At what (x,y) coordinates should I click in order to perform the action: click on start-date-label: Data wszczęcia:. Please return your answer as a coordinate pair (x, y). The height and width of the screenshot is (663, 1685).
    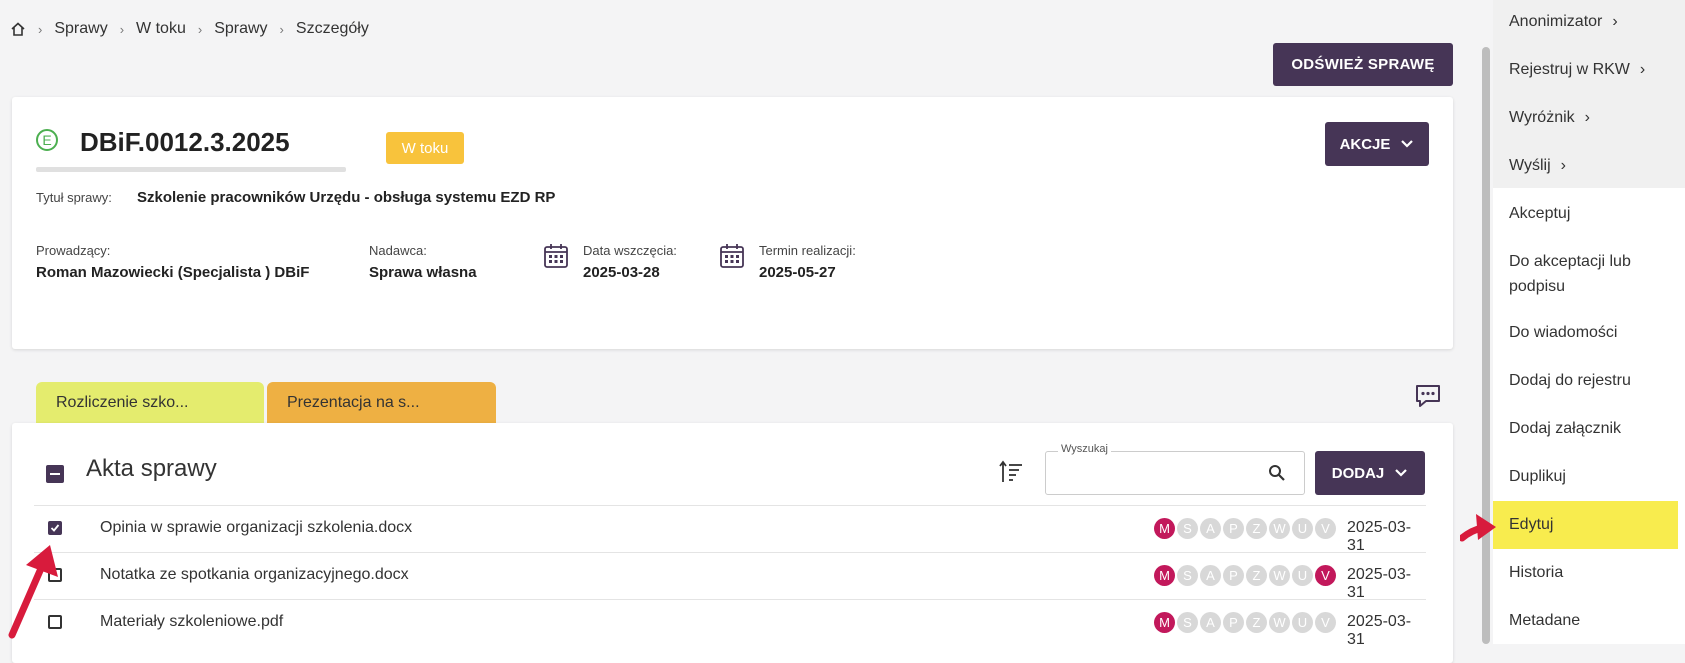
    Looking at the image, I should click on (630, 250).